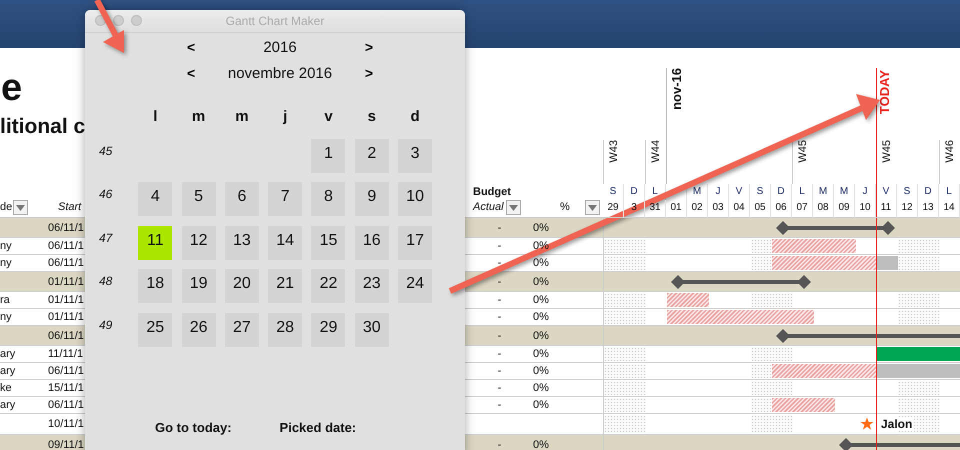  Describe the element at coordinates (415, 199) in the screenshot. I see `calendar-day: 10` at that location.